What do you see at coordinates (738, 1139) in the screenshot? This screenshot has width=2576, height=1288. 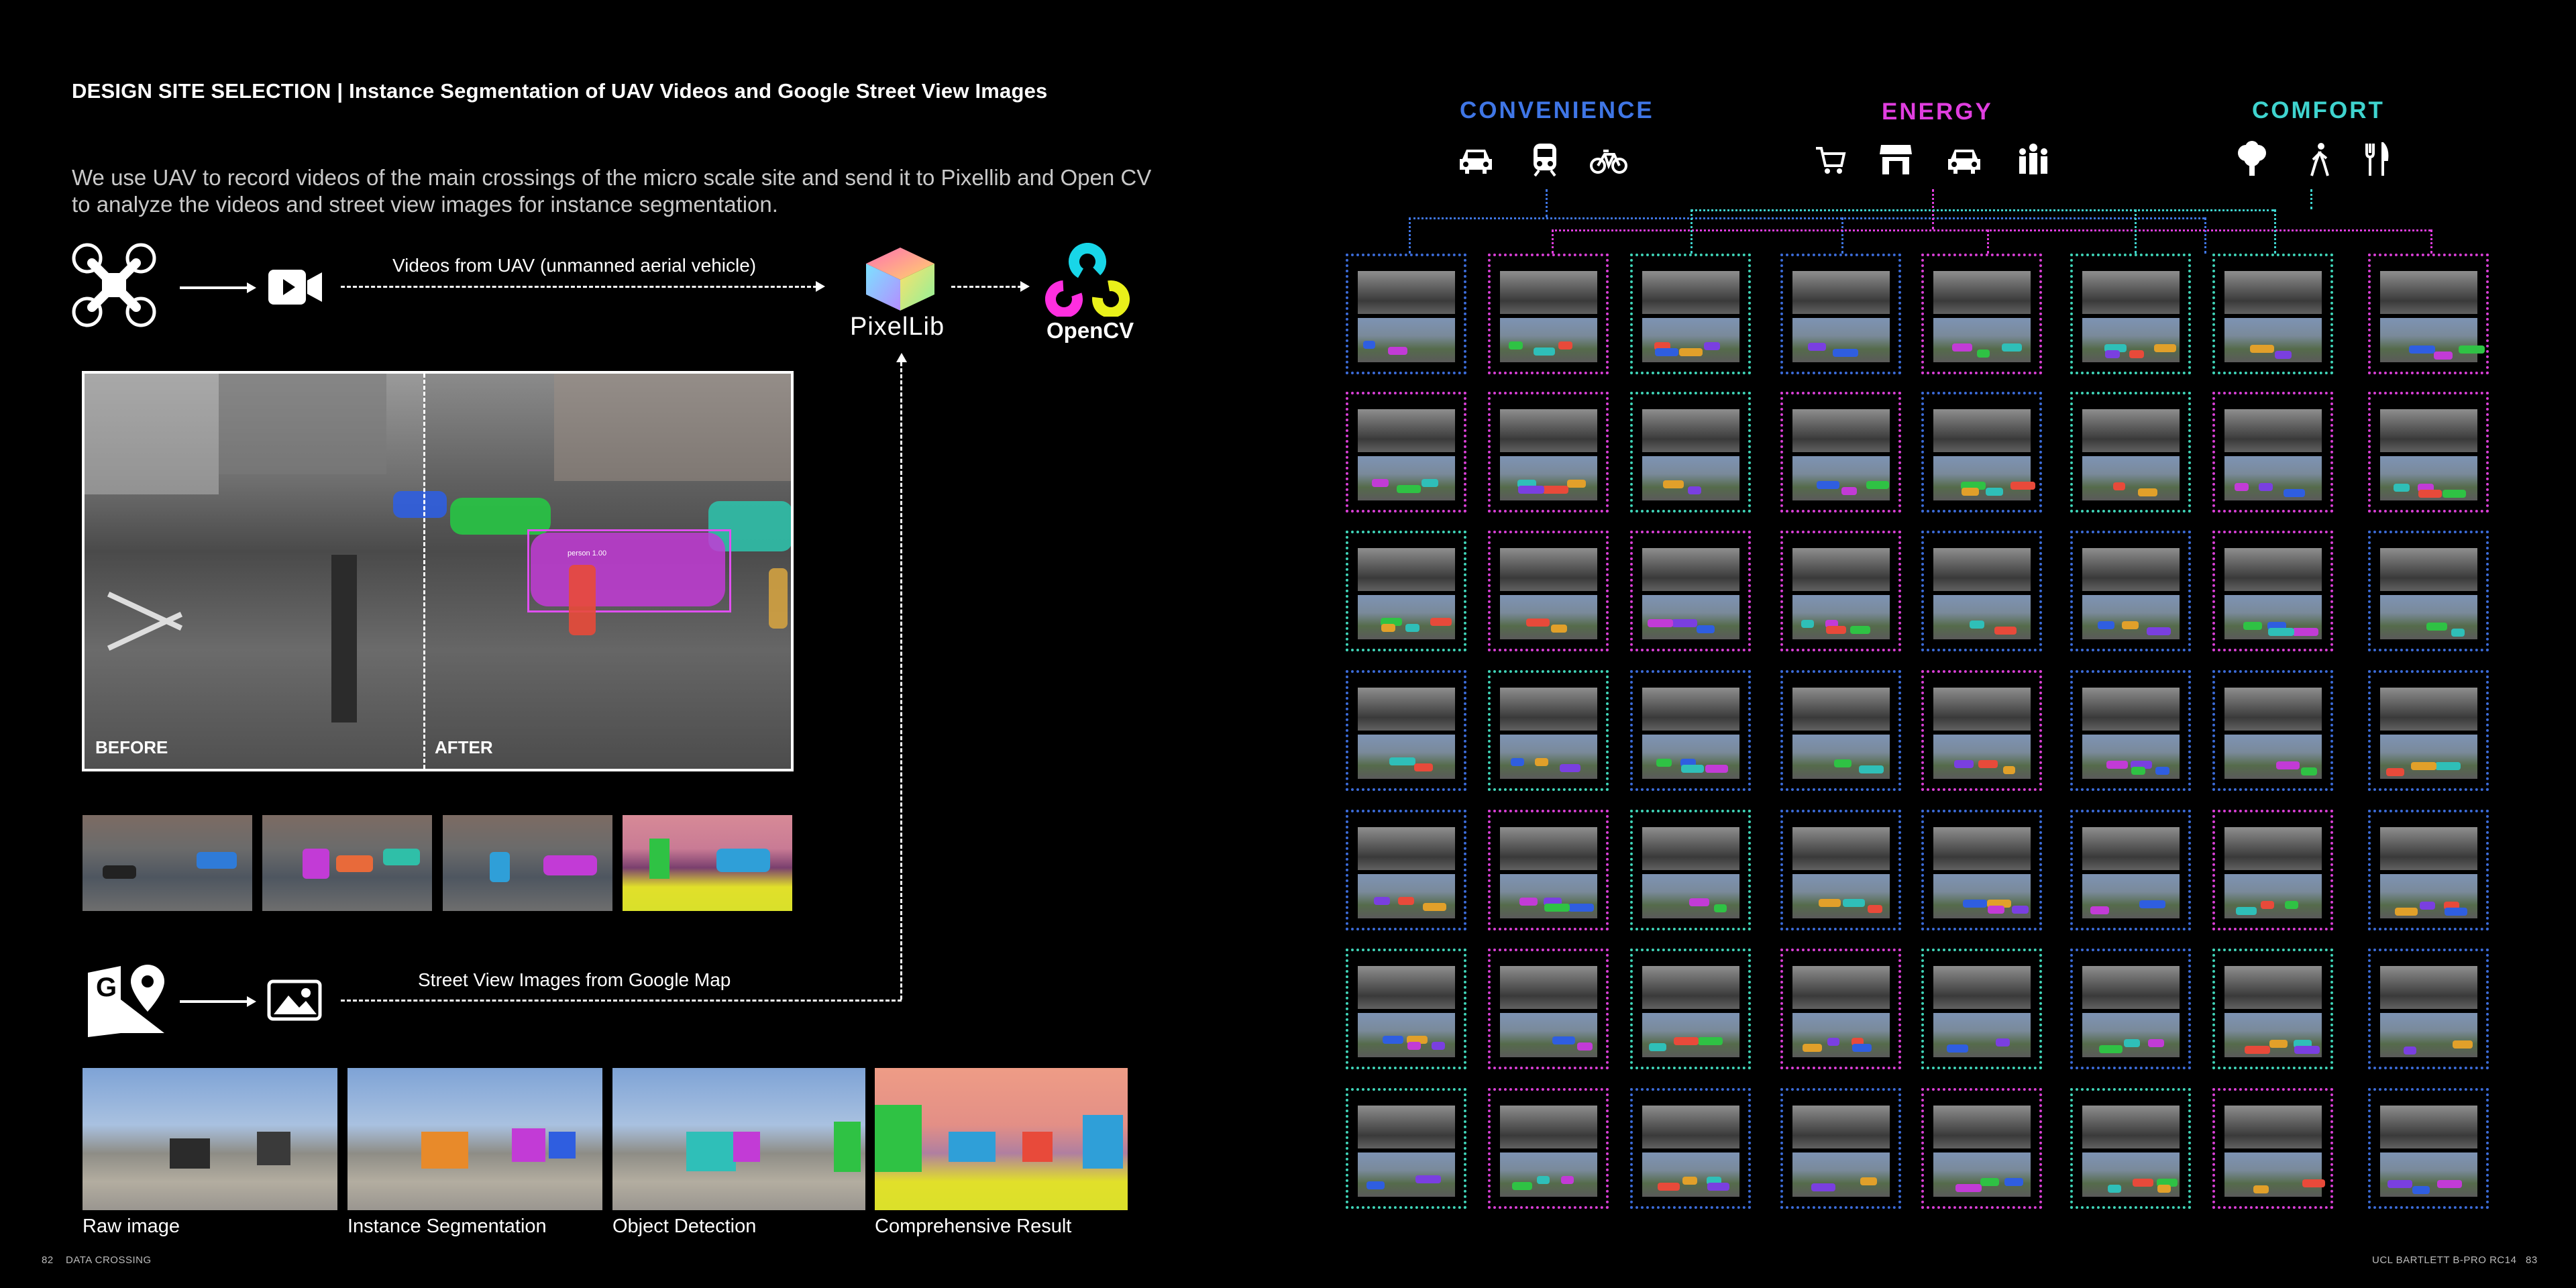 I see `result-object-detection` at bounding box center [738, 1139].